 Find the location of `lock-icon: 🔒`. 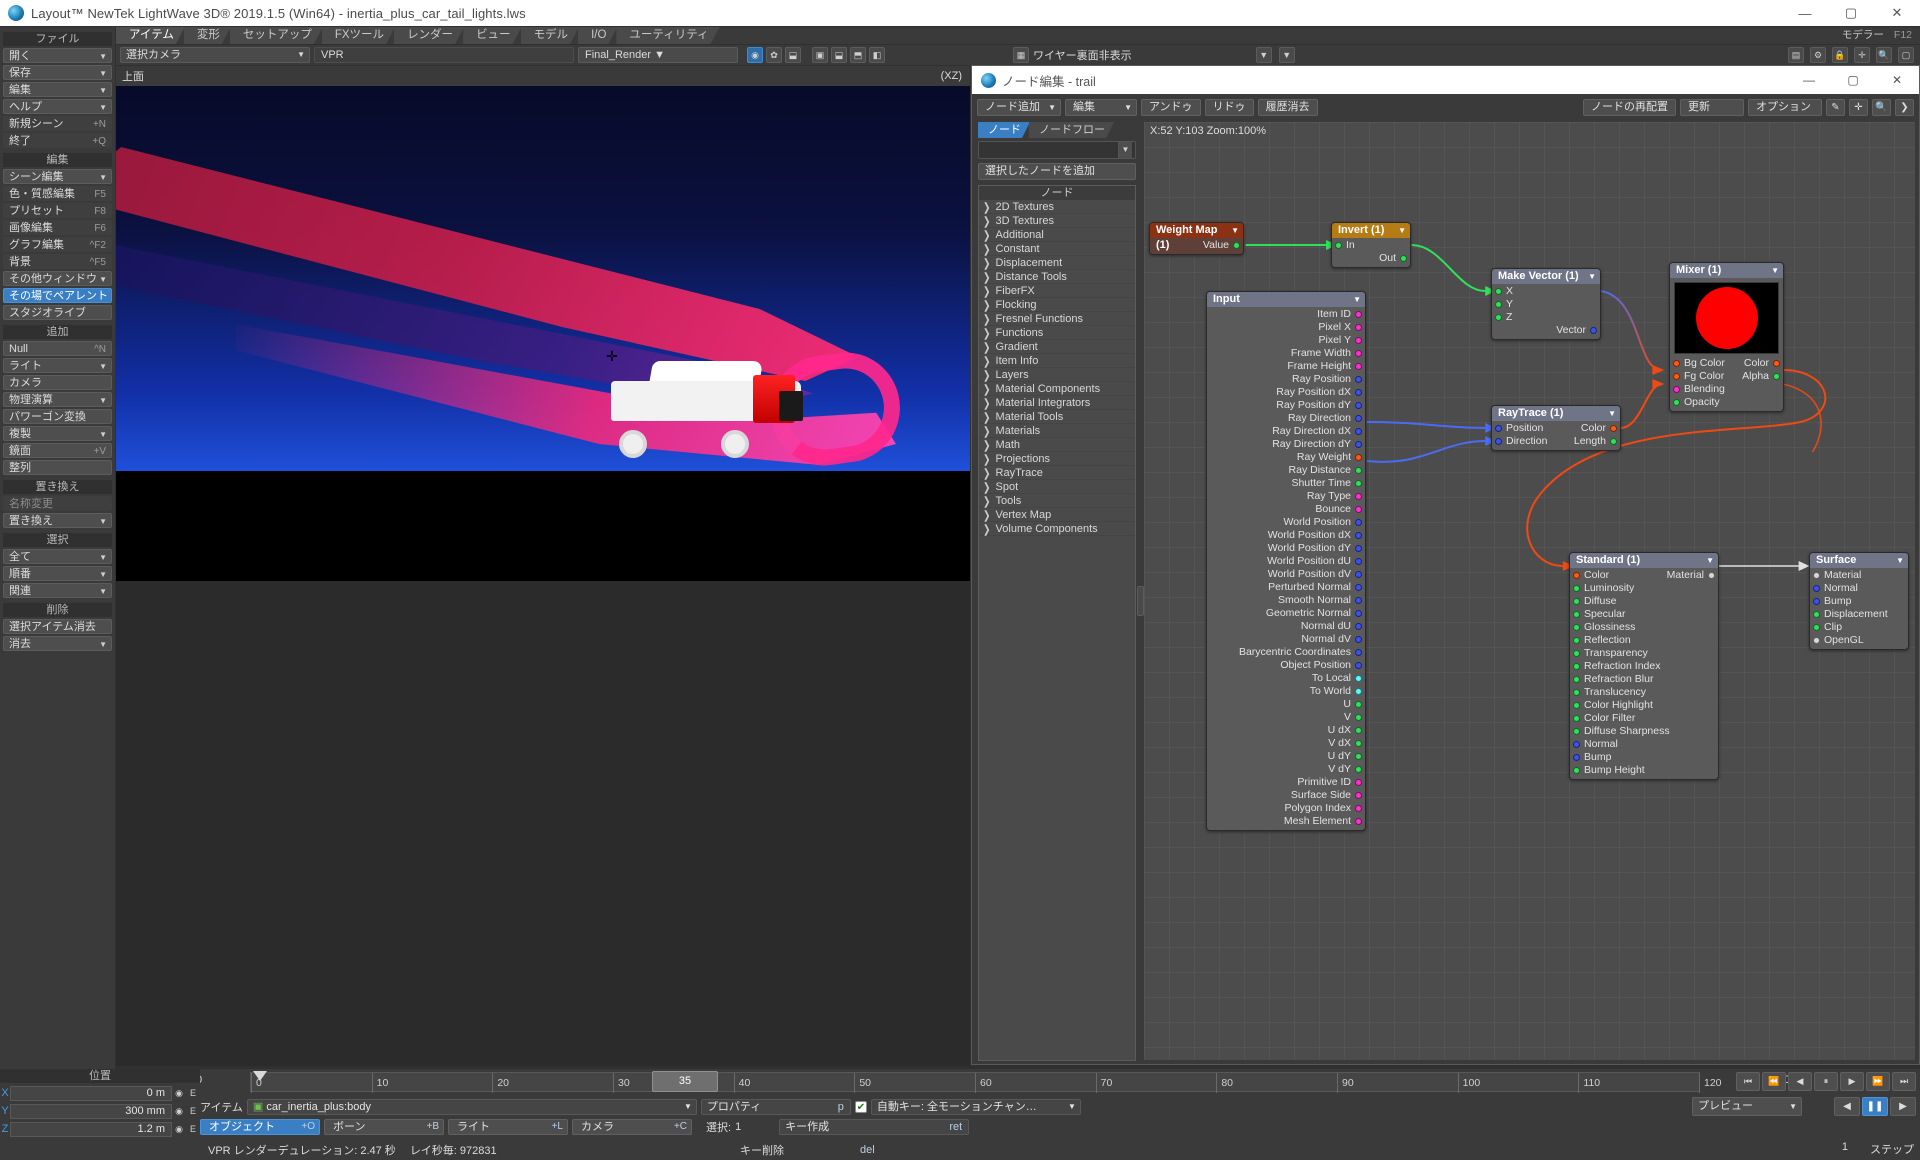

lock-icon: 🔒 is located at coordinates (1840, 55).